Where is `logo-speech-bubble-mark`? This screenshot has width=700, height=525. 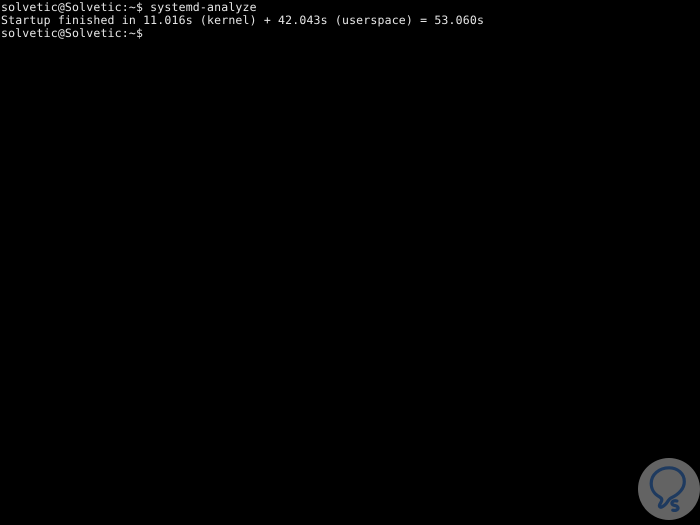 logo-speech-bubble-mark is located at coordinates (667, 489).